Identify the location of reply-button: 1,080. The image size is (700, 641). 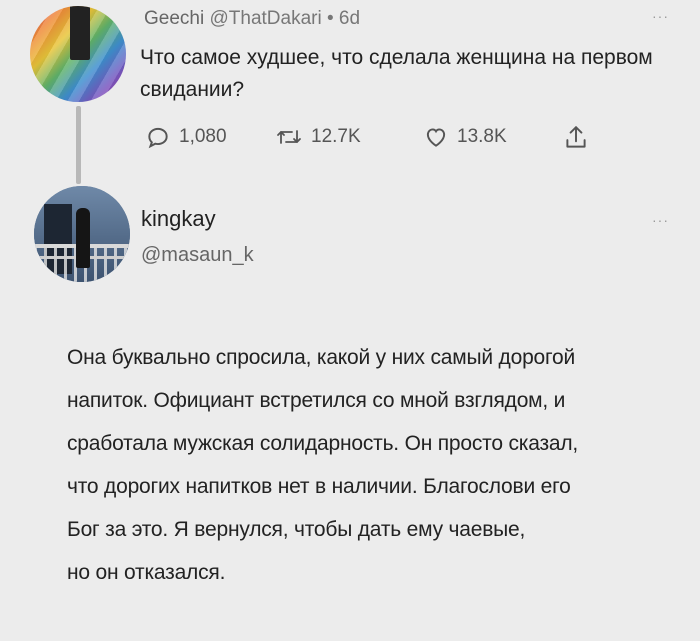
(186, 137).